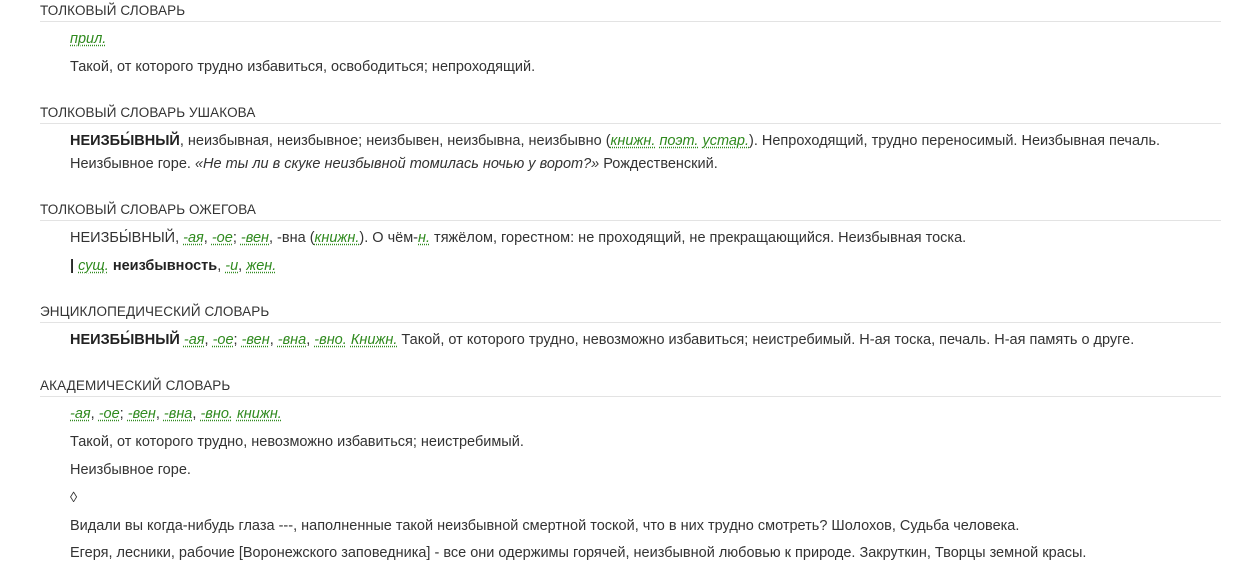 Image resolution: width=1242 pixels, height=581 pixels. I want to click on section-title: ТОЛКОВЫЙ СЛОВАРЬ ОЖЕГОВА, so click(630, 211).